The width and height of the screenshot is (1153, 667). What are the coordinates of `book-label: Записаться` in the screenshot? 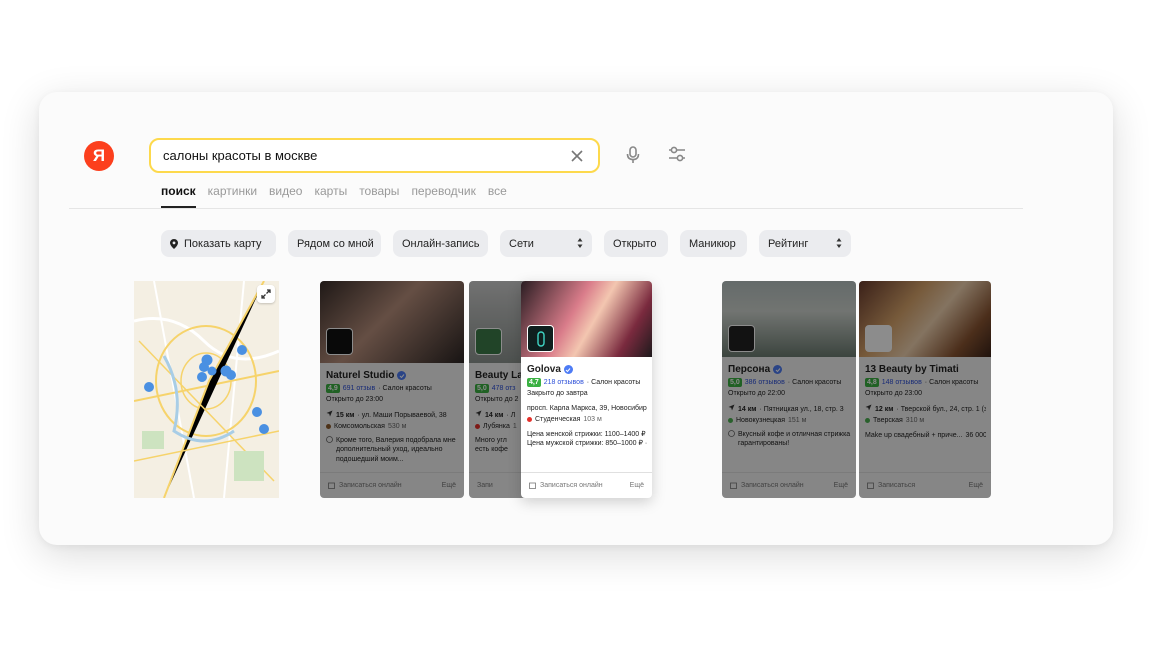 It's located at (897, 485).